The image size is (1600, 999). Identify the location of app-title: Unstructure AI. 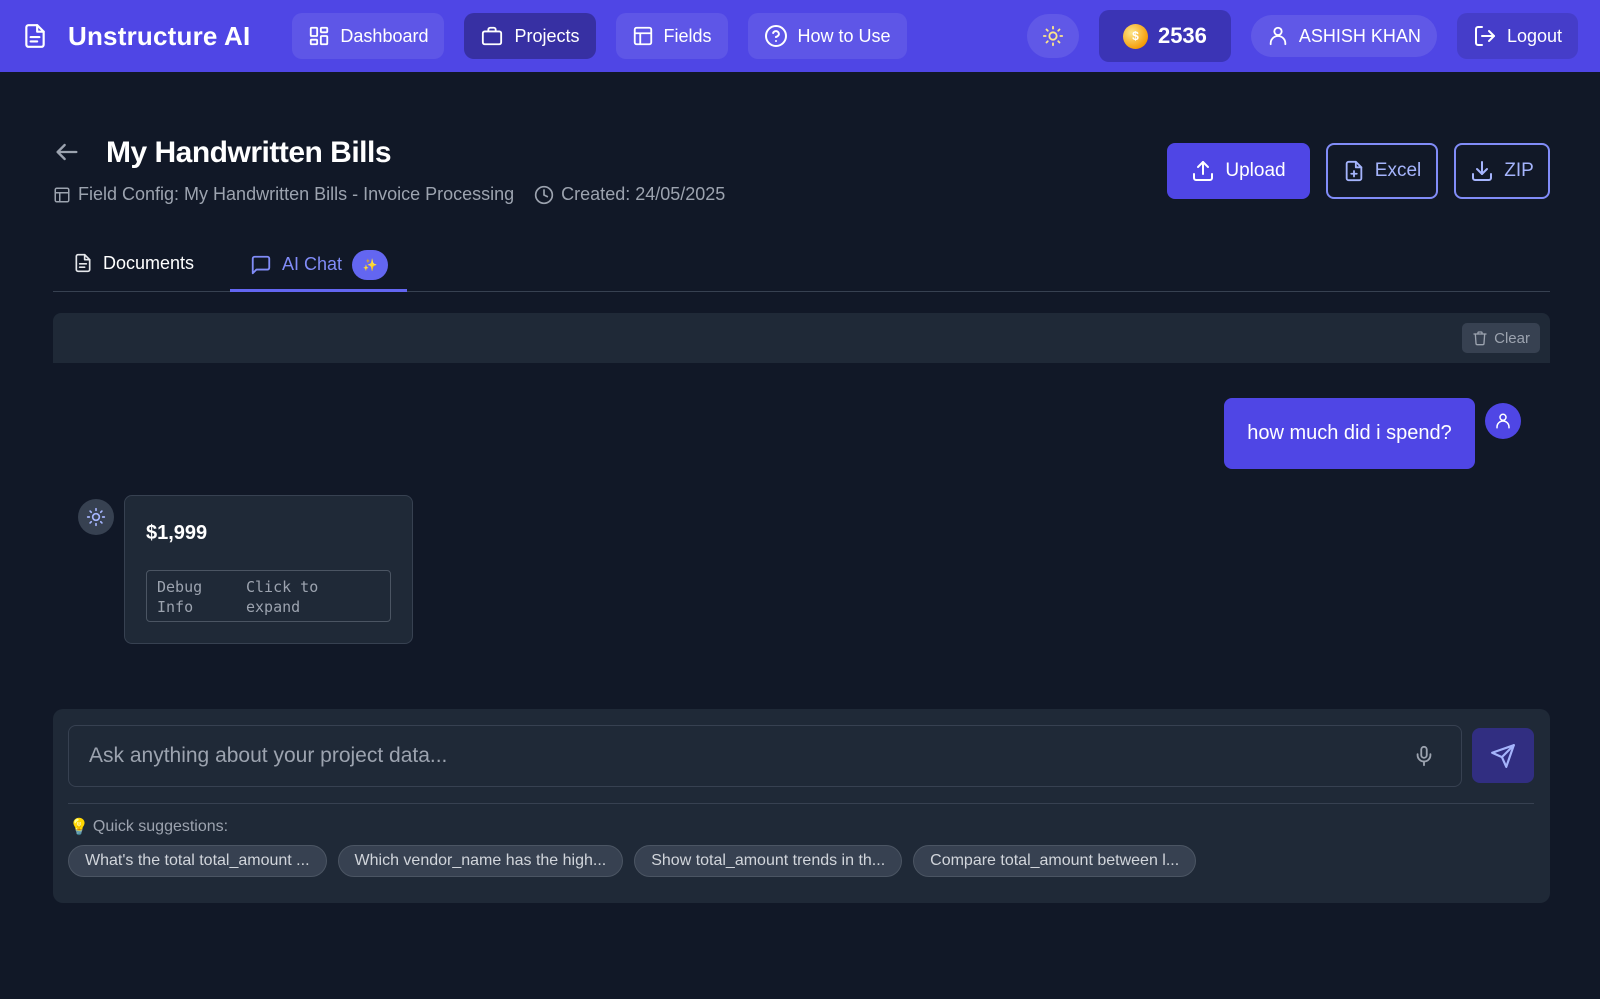
(159, 35).